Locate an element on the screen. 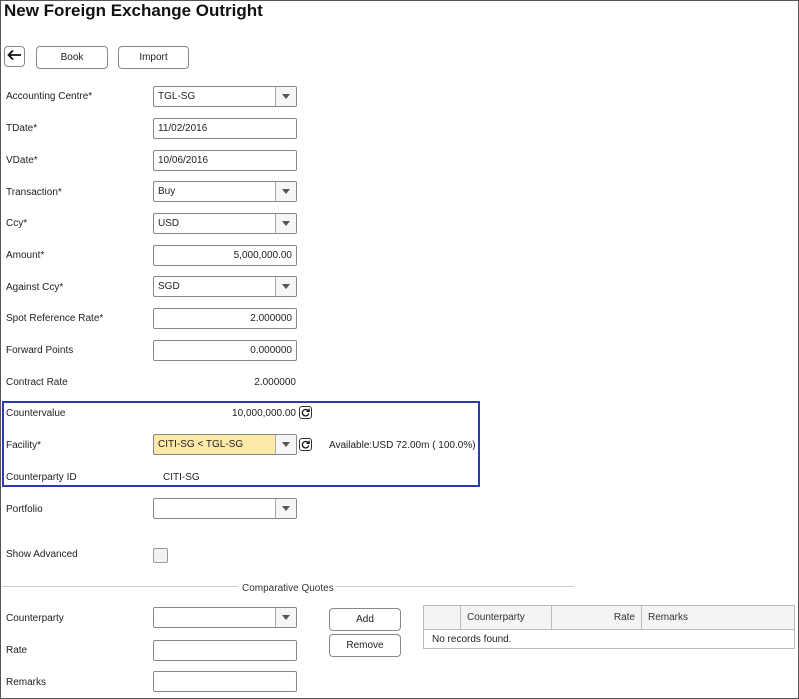 The image size is (799, 699). portfolio-label: Portfolio is located at coordinates (24, 509).